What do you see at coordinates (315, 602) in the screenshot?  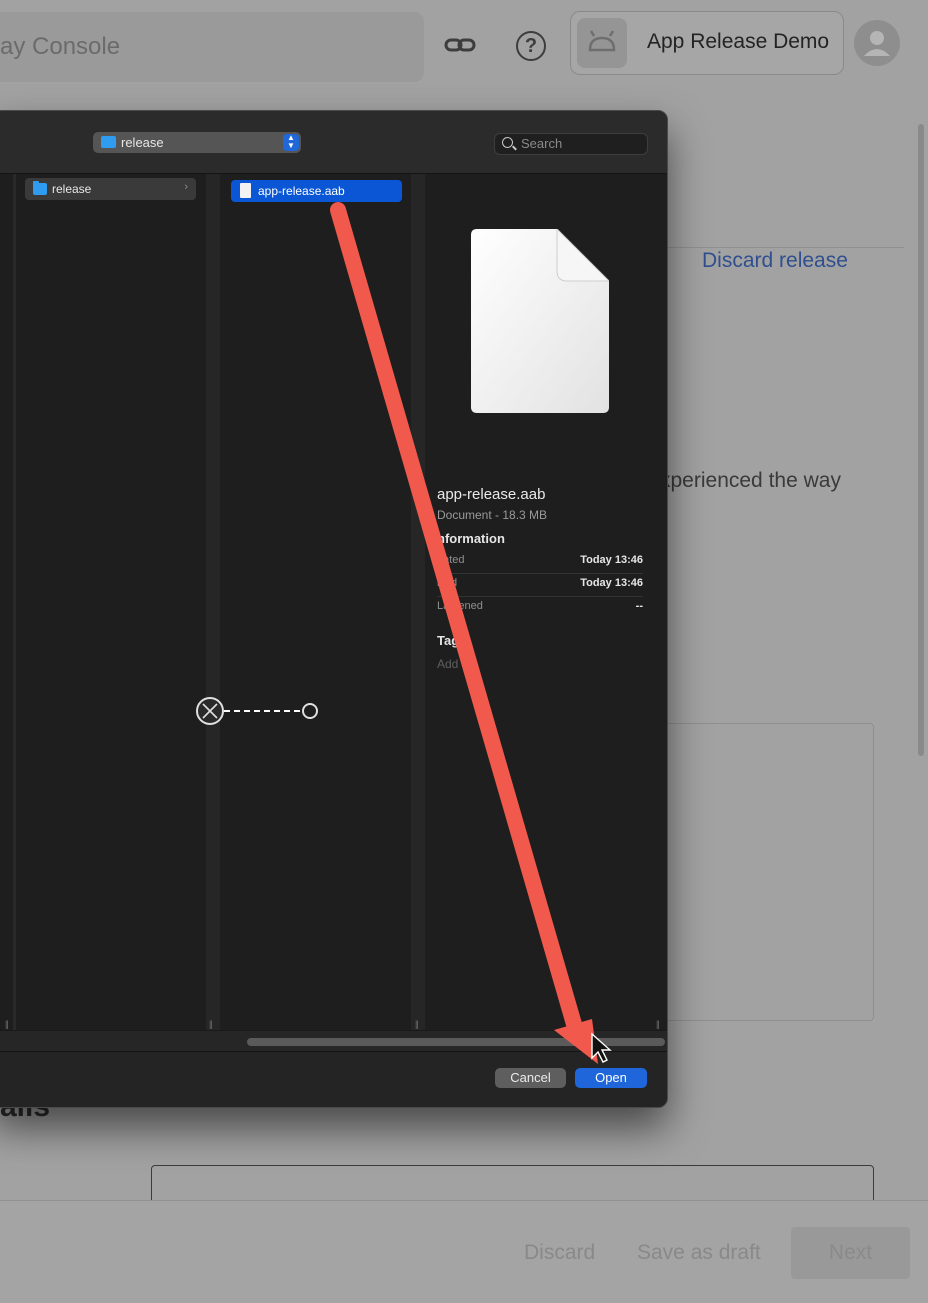 I see `column-2: app-release.aab` at bounding box center [315, 602].